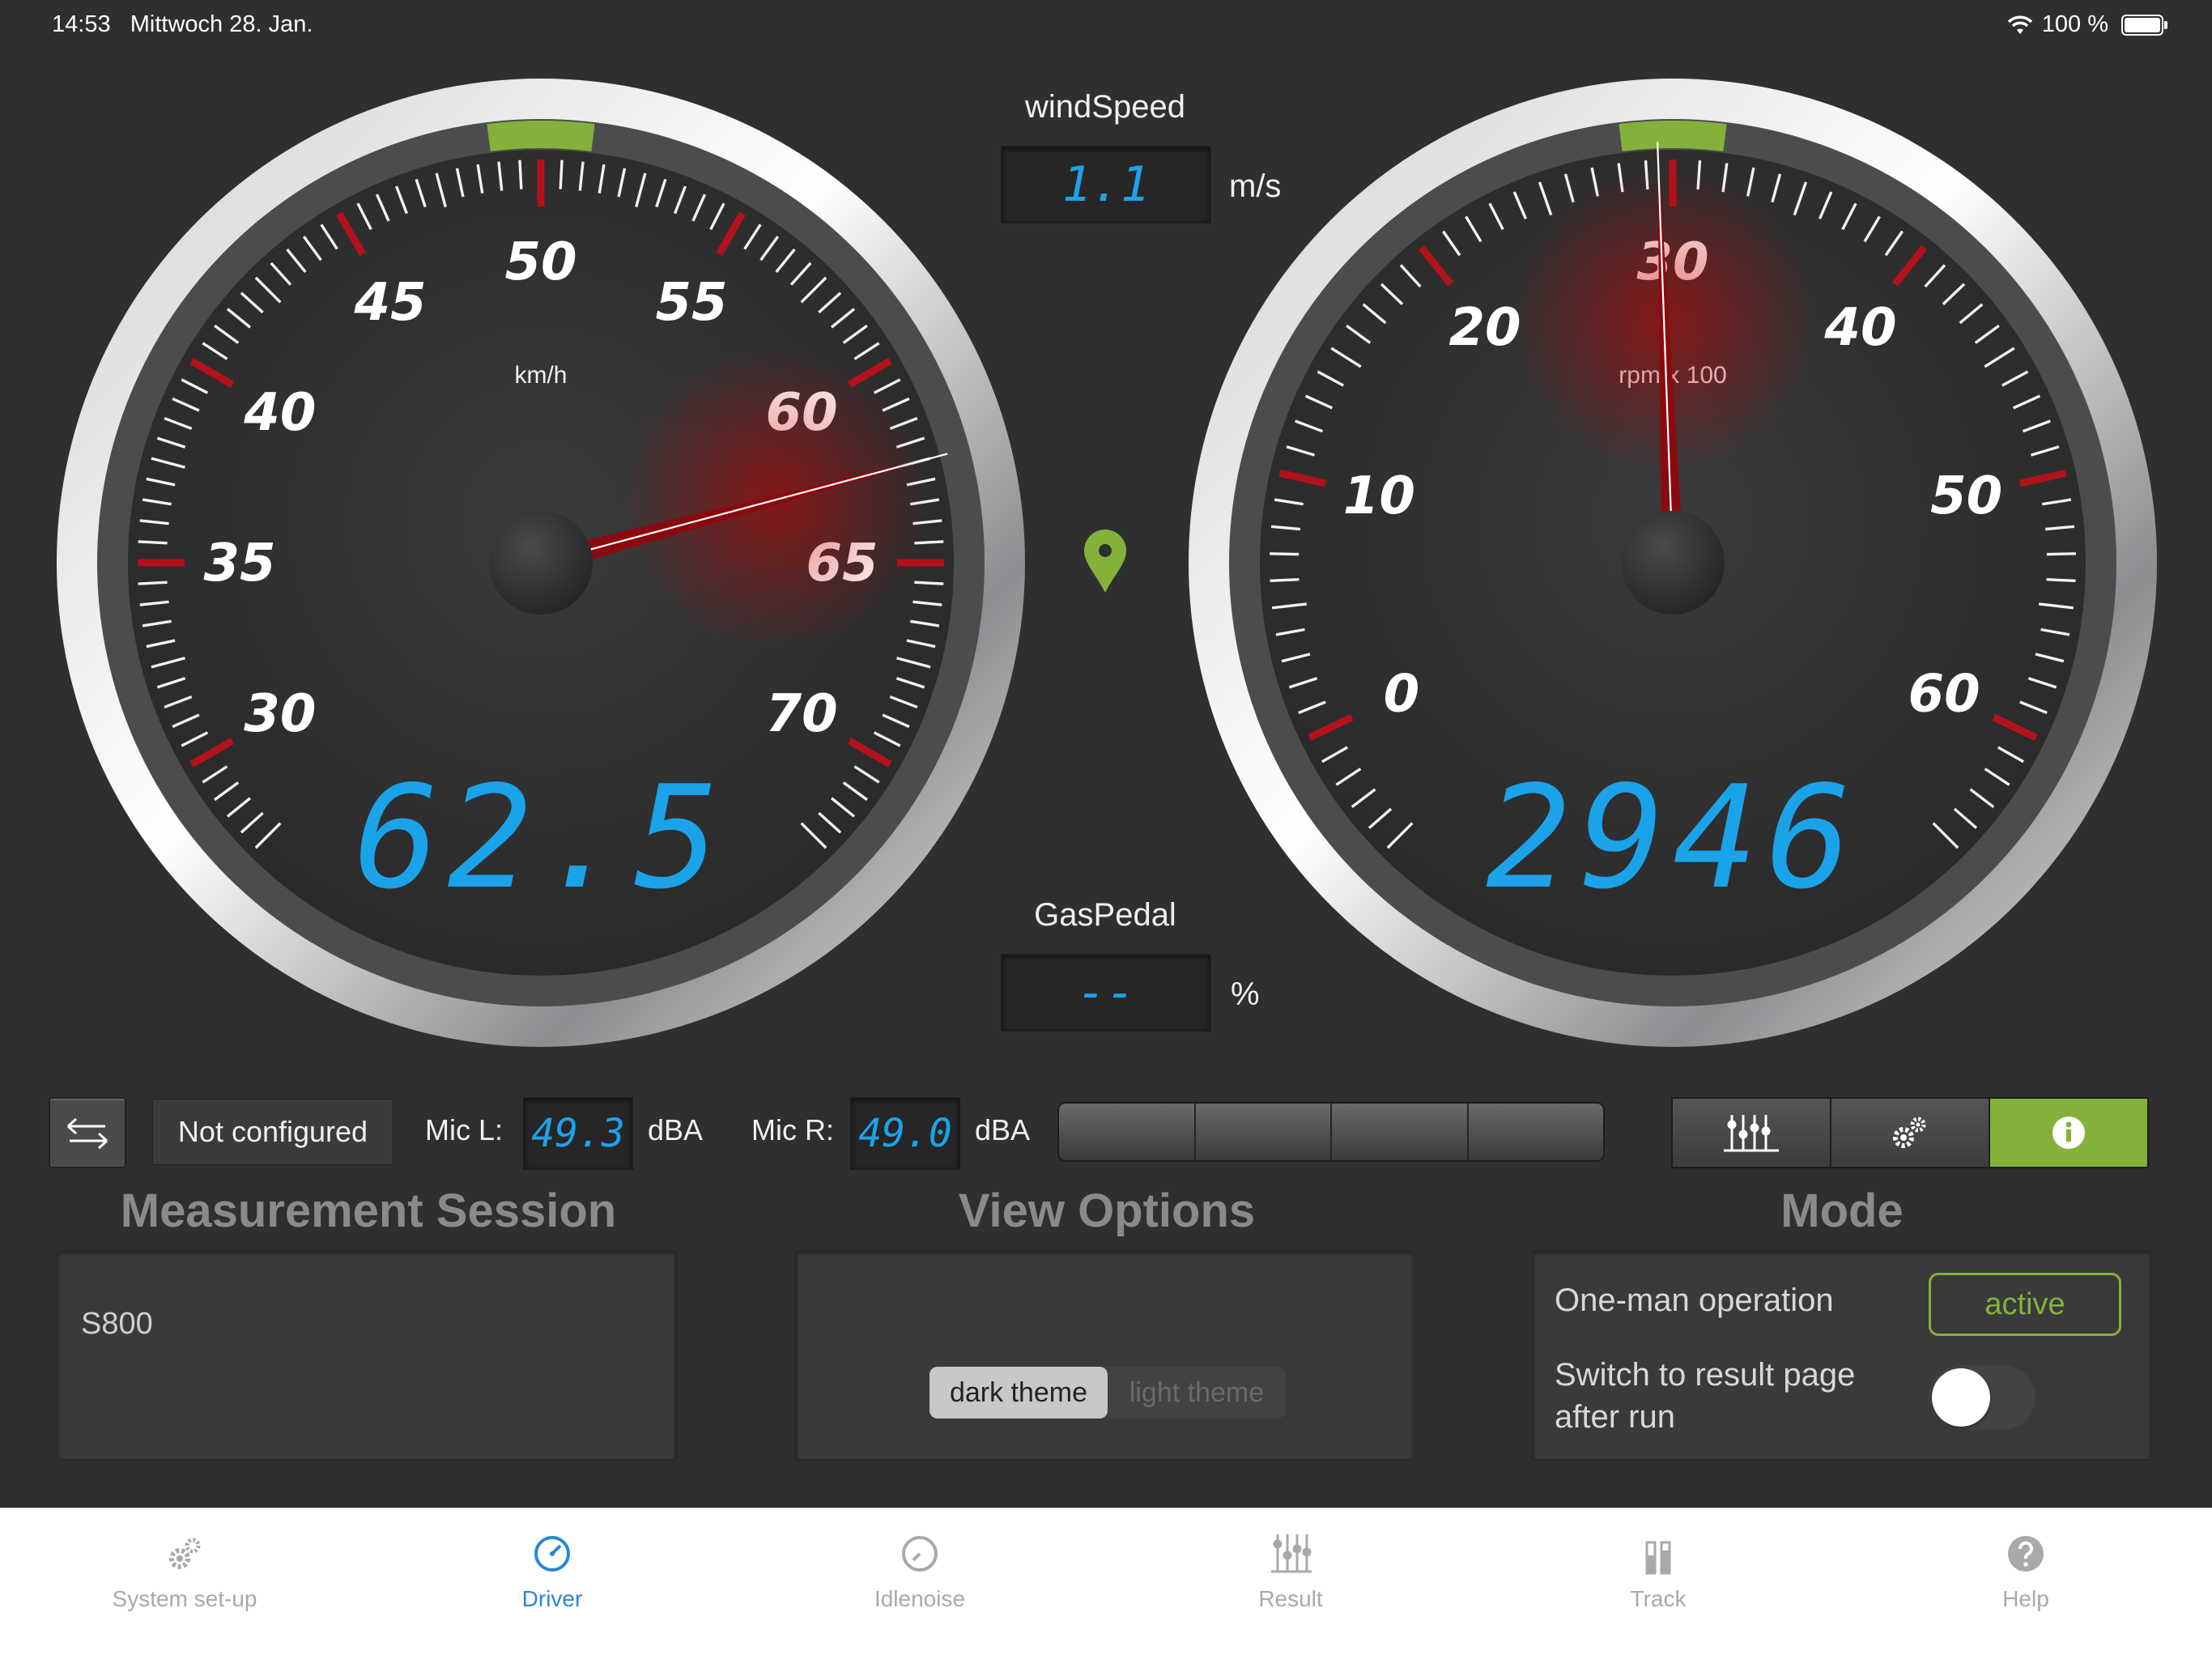 The image size is (2212, 1659). Describe the element at coordinates (1105, 561) in the screenshot. I see `location-pin-icon` at that location.